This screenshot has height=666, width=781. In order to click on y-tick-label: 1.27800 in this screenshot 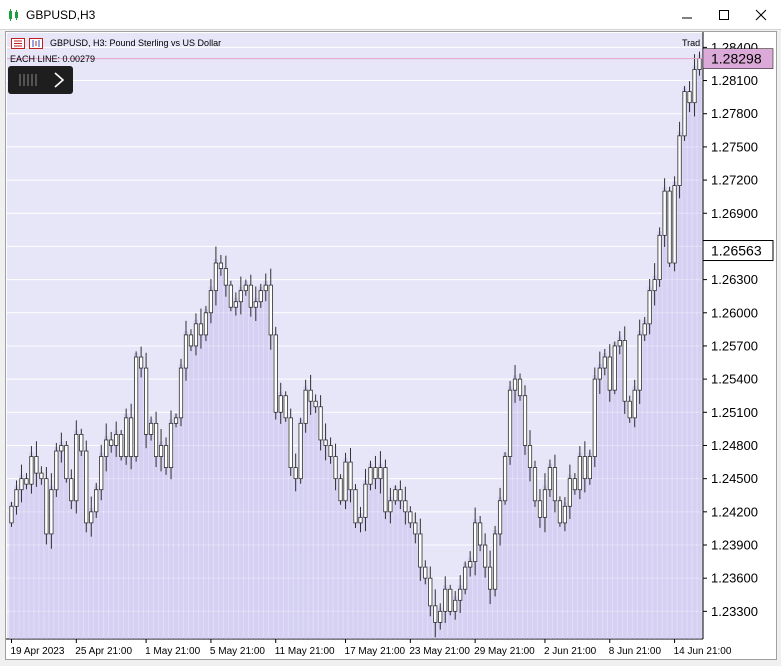, I will do `click(734, 113)`.